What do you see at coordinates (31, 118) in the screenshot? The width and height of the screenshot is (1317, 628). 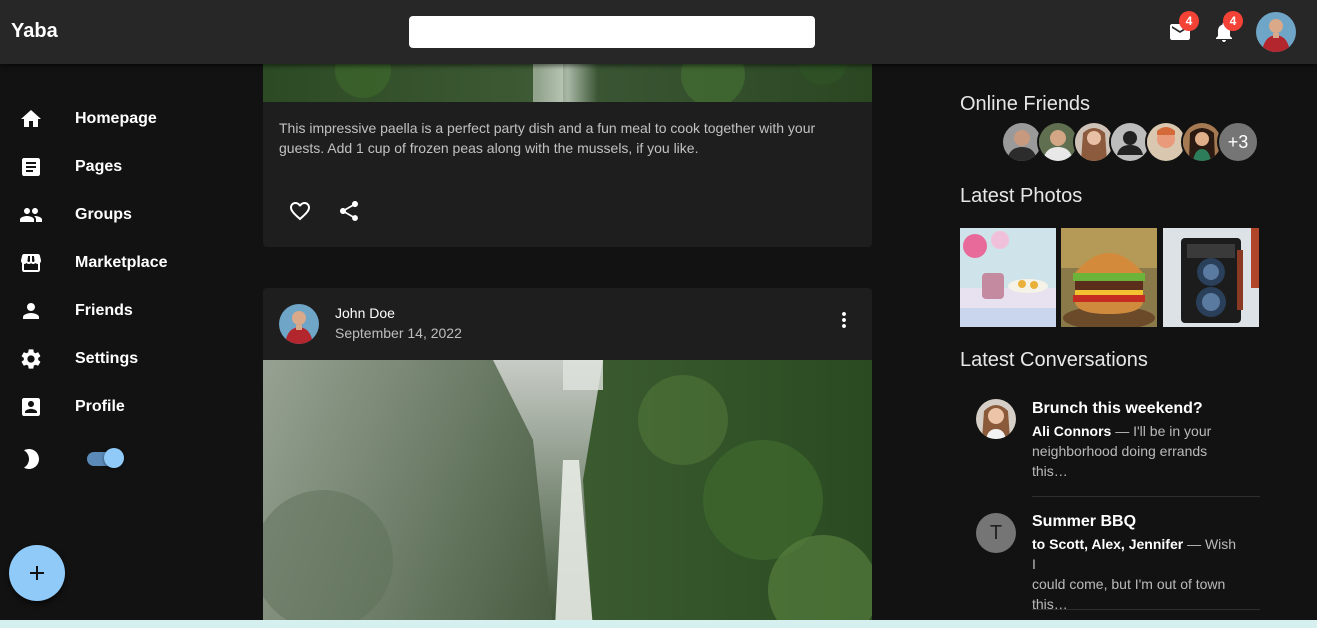 I see `home-icon` at bounding box center [31, 118].